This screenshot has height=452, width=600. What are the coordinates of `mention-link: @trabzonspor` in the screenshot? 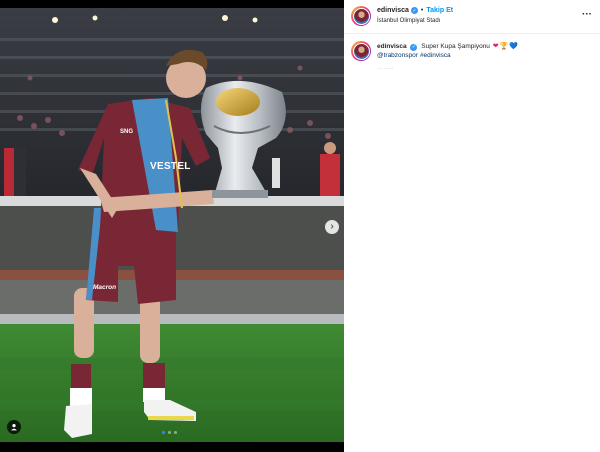 It's located at (397, 55).